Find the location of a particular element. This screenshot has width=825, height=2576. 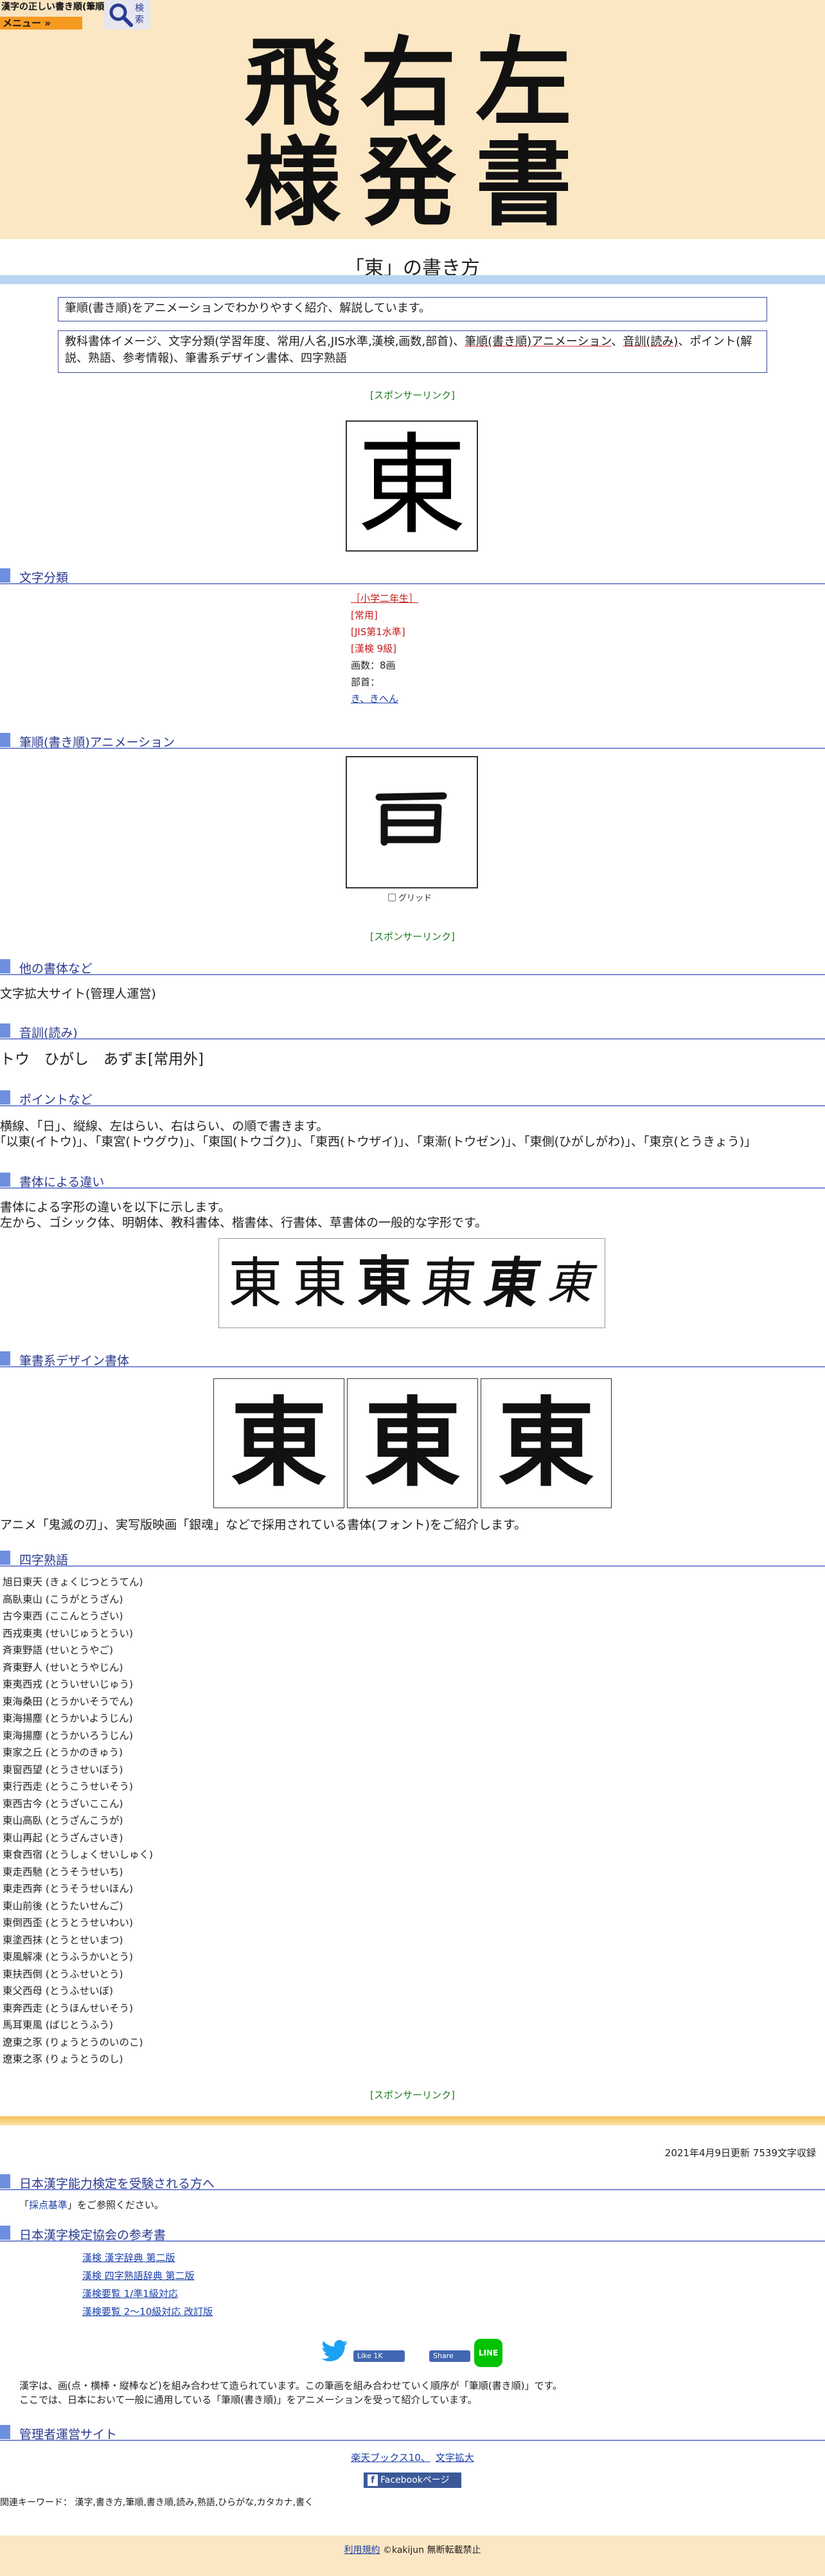

twitter-icon is located at coordinates (335, 2351).